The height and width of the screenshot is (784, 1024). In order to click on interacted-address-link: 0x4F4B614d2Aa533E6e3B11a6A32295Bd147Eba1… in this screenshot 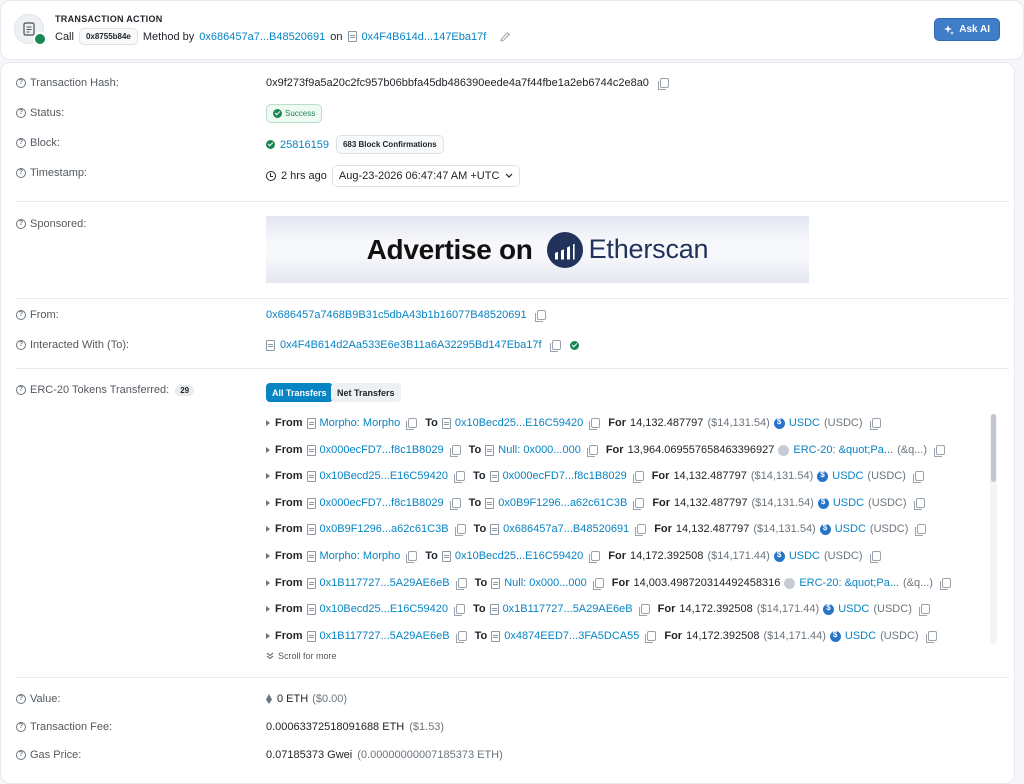, I will do `click(411, 345)`.